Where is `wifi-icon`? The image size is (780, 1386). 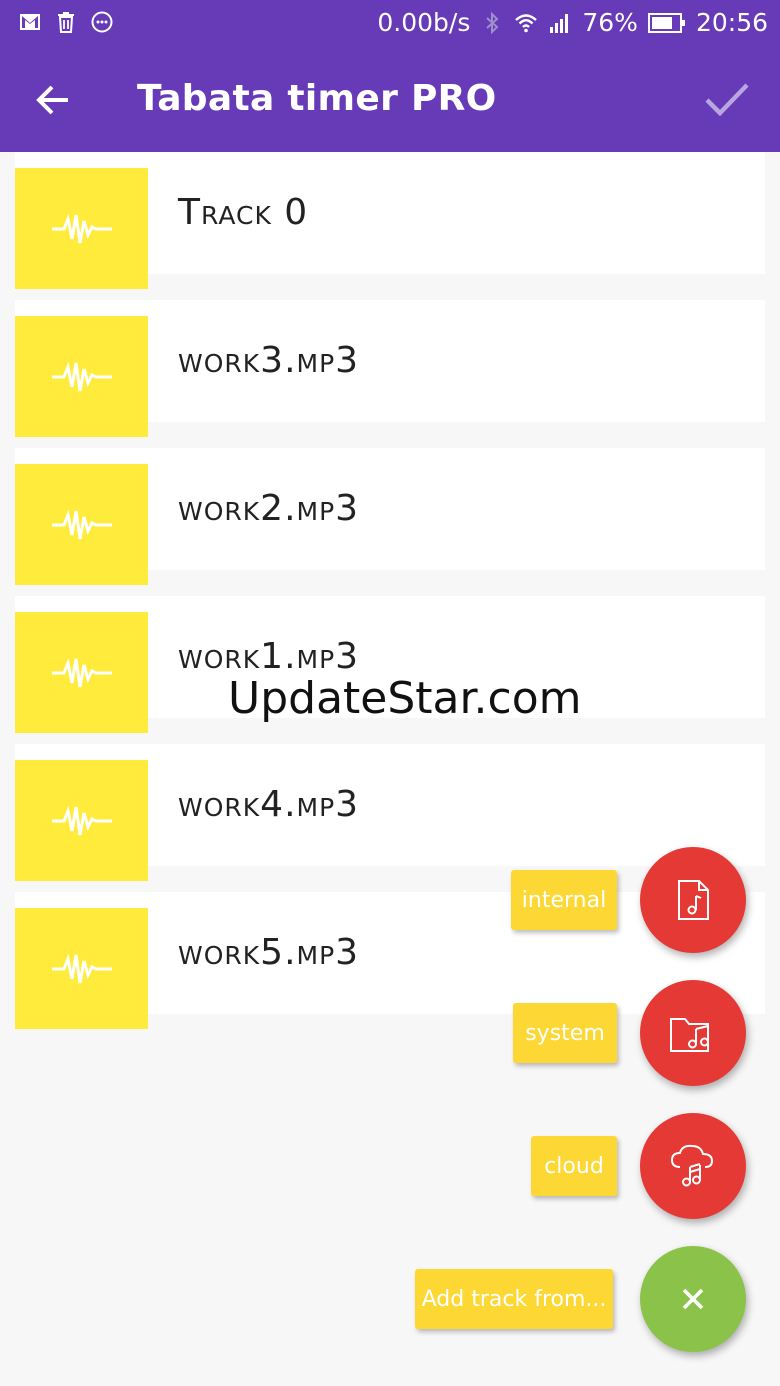 wifi-icon is located at coordinates (526, 22).